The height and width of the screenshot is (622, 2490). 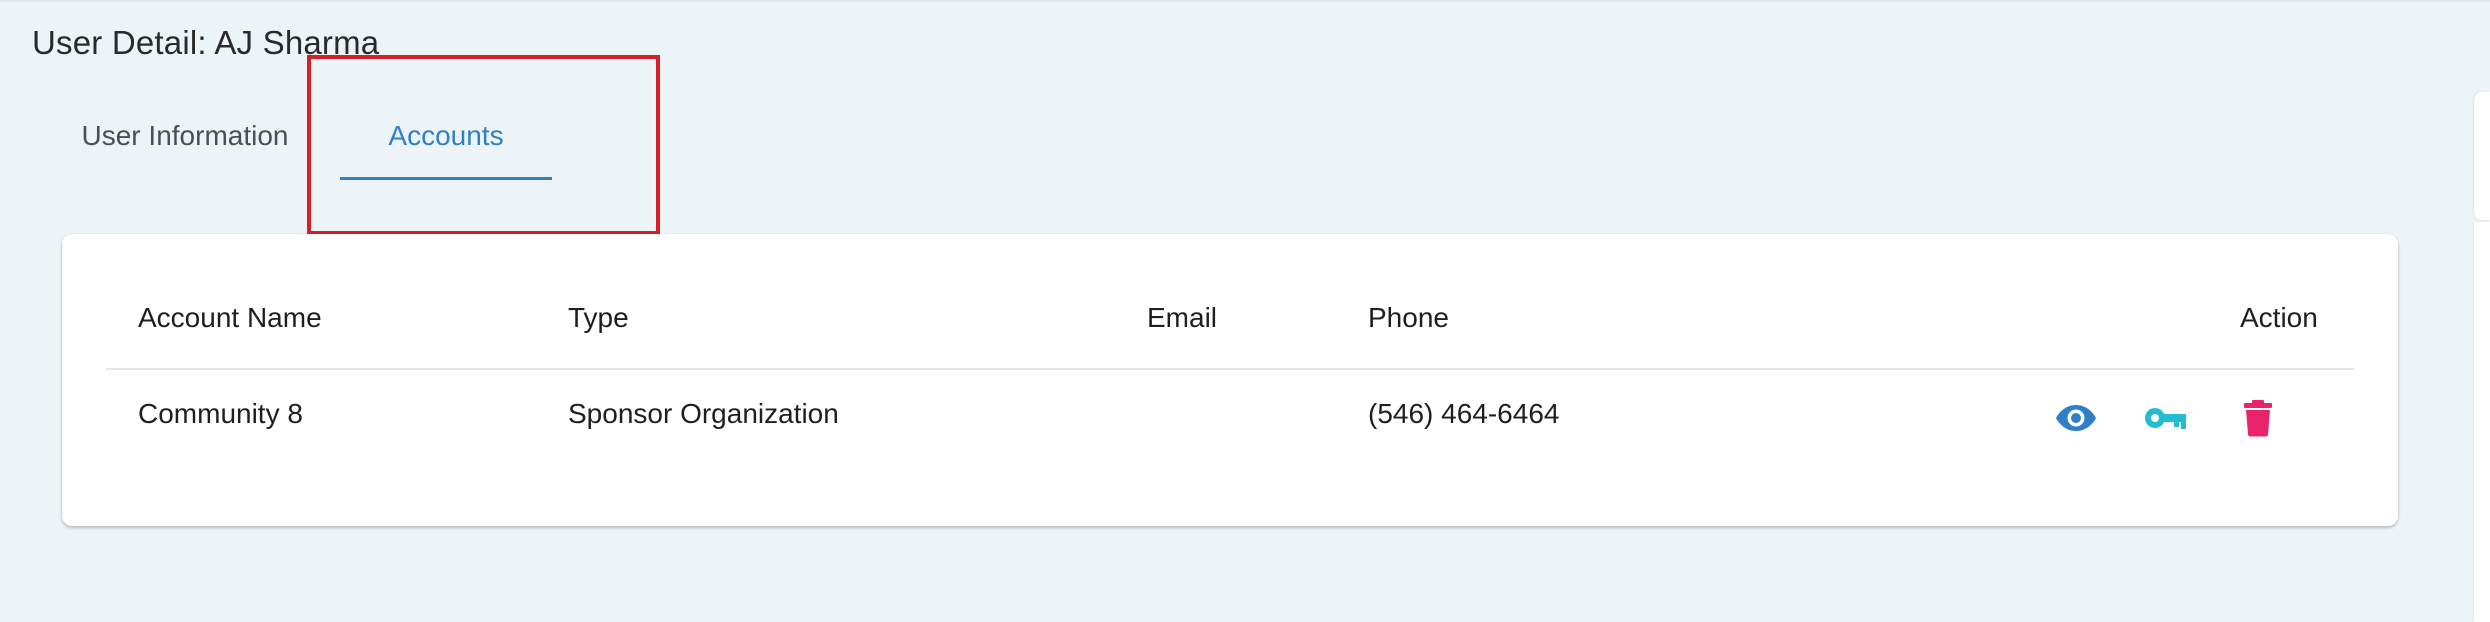 I want to click on column-header-email: Email, so click(x=1182, y=317).